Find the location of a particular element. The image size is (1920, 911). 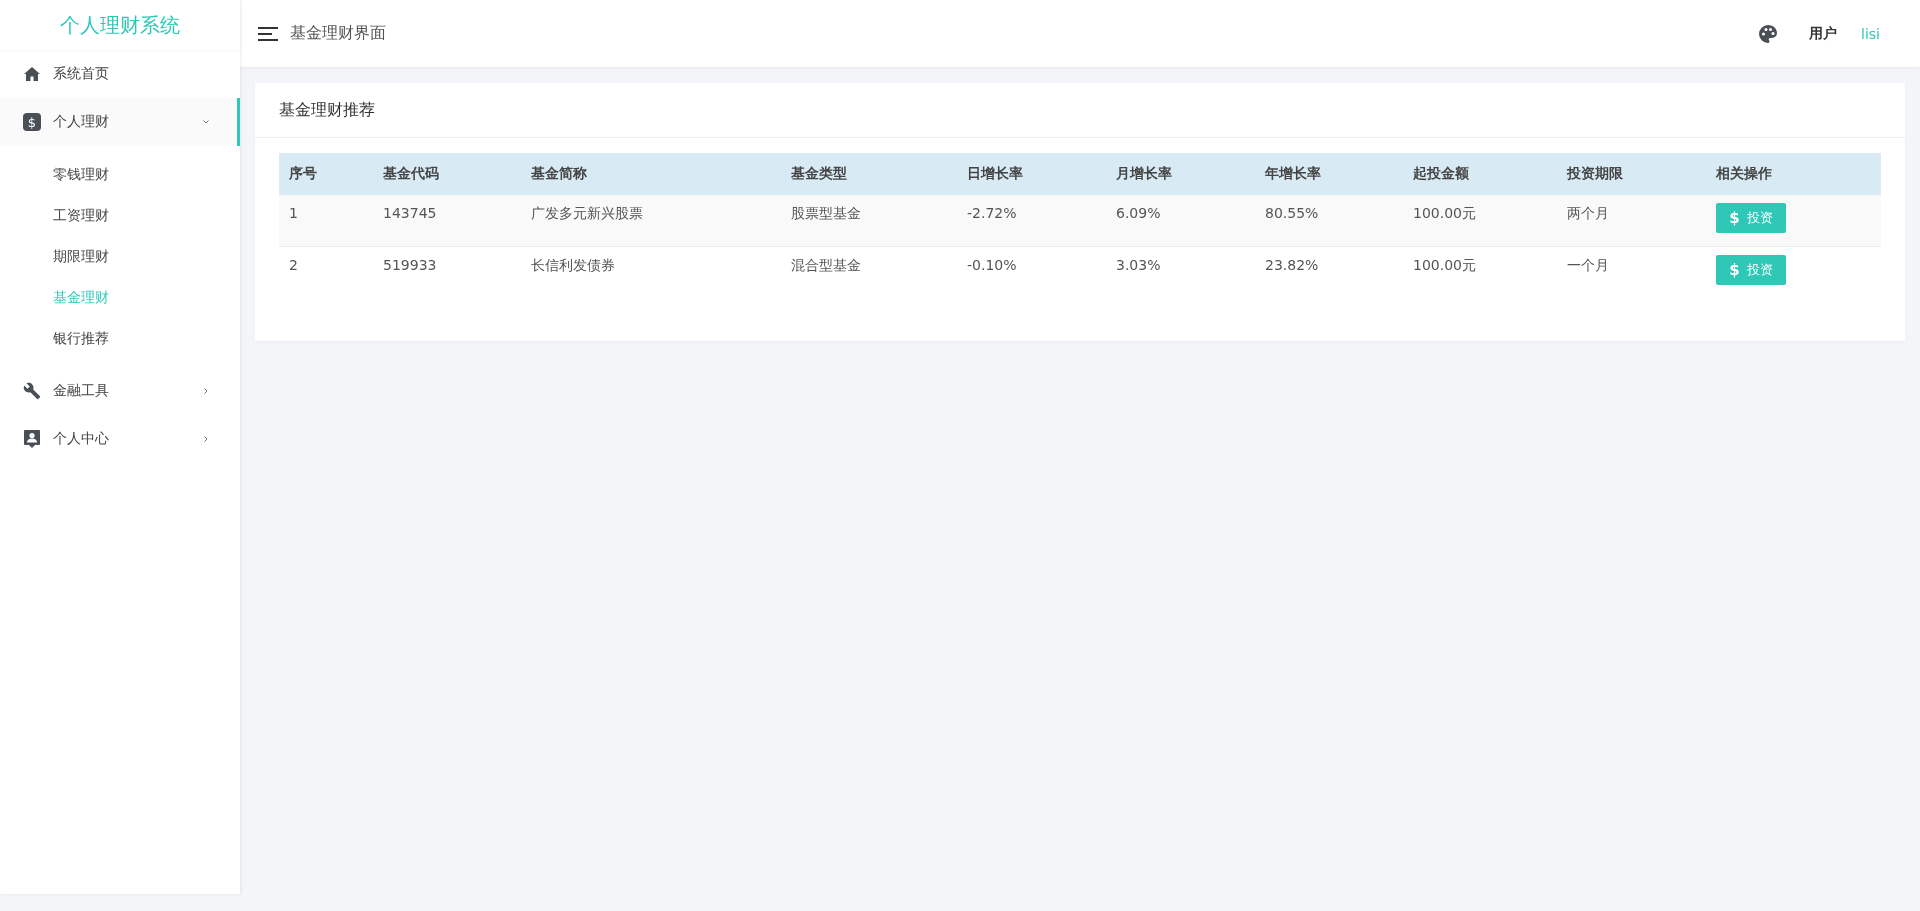

submenu-item: 工资理财 is located at coordinates (120, 215).